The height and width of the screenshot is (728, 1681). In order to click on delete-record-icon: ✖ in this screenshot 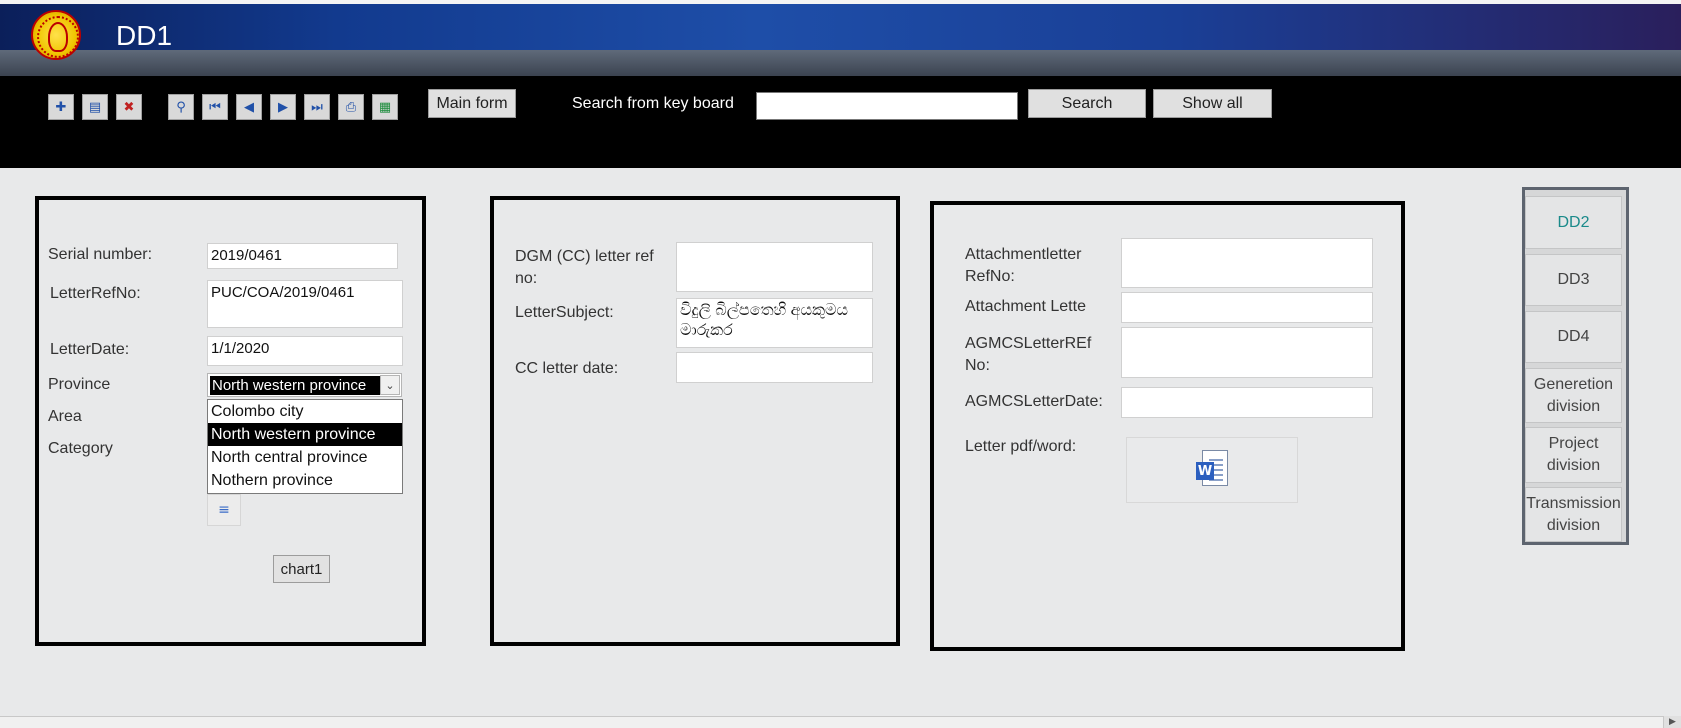, I will do `click(129, 107)`.